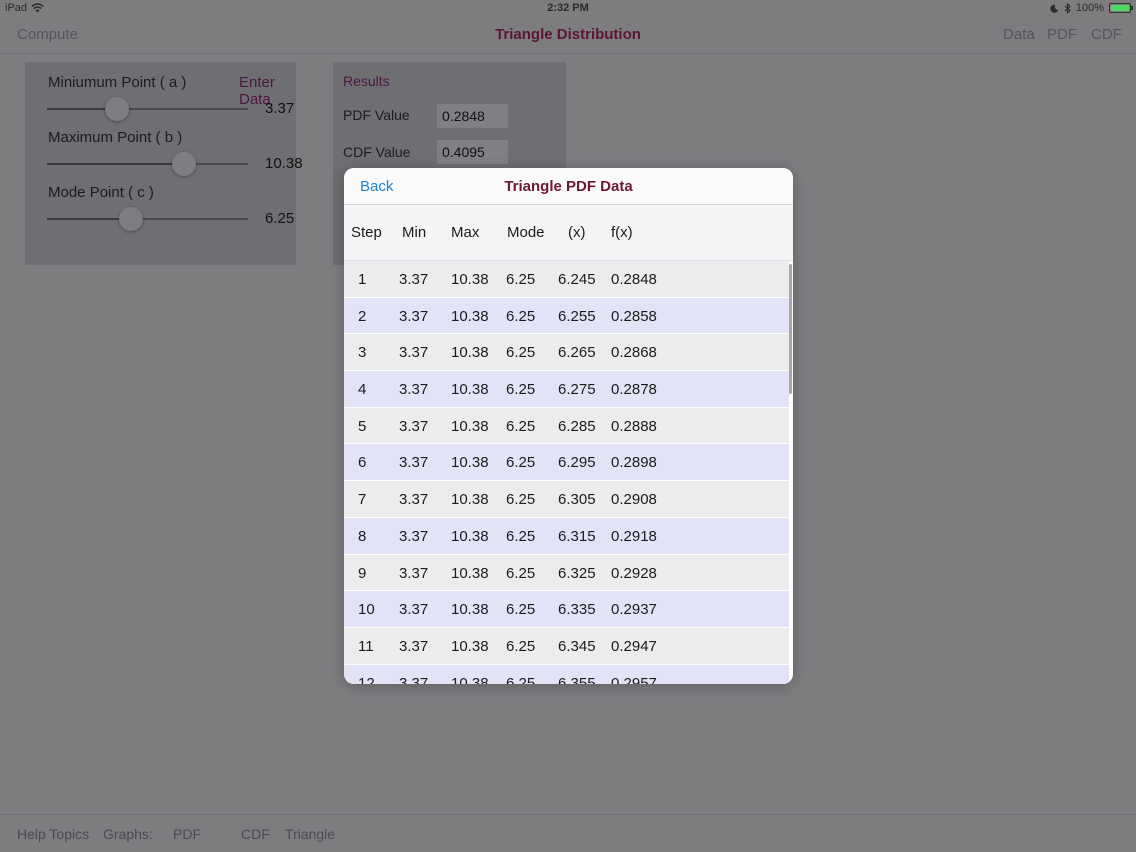 The image size is (1136, 852). Describe the element at coordinates (362, 279) in the screenshot. I see `table-cell: 1` at that location.